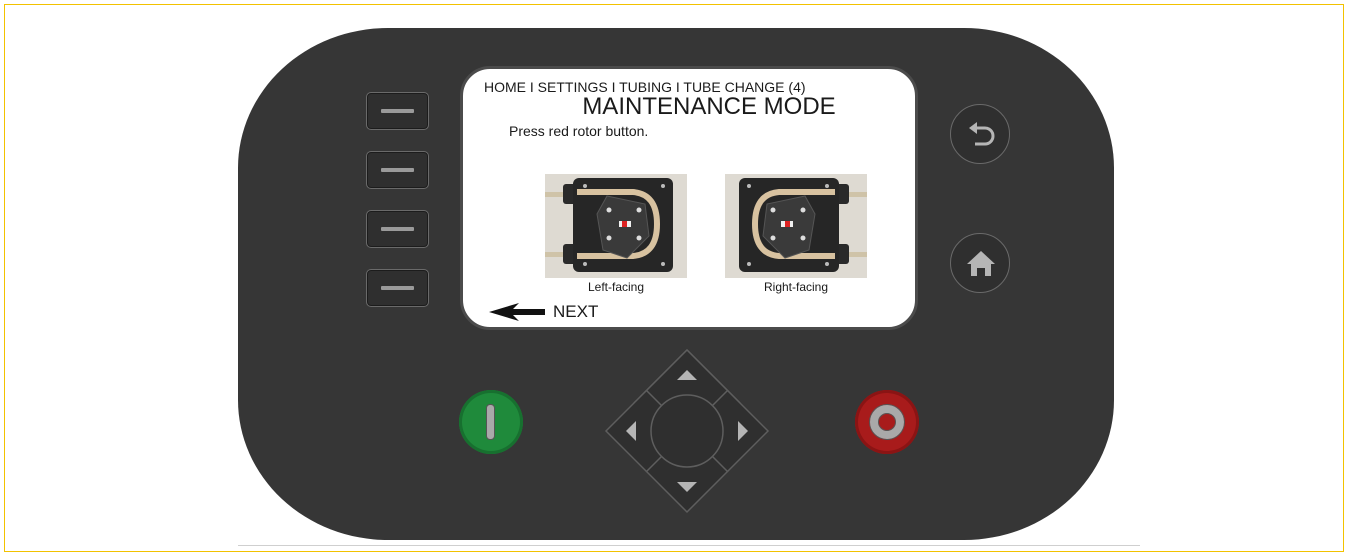  I want to click on home-icon, so click(981, 263).